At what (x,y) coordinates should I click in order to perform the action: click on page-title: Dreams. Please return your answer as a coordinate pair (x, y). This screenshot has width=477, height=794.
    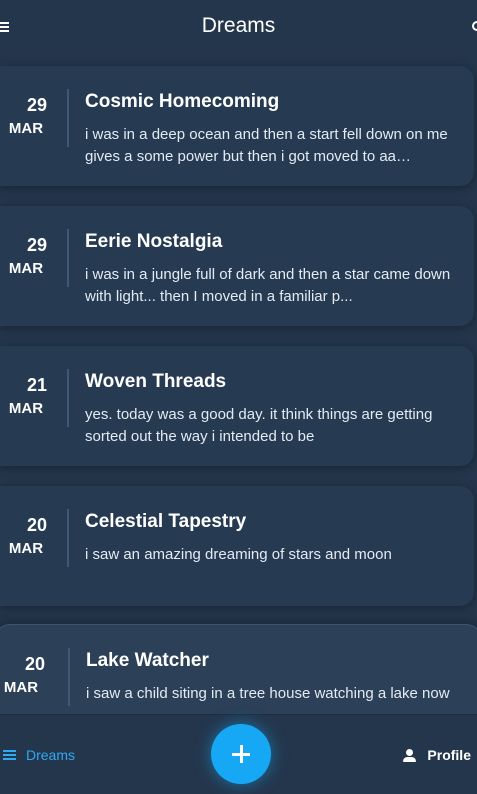
    Looking at the image, I should click on (238, 25).